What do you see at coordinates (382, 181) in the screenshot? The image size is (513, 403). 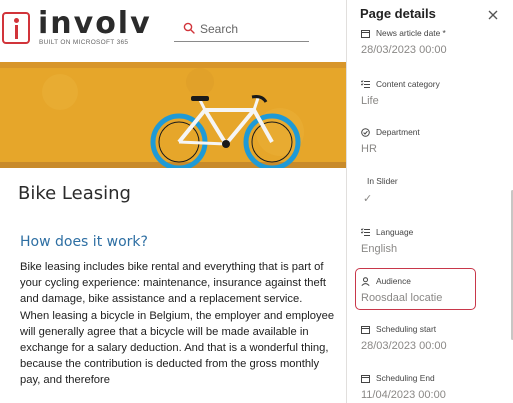 I see `field-label: In Slider` at bounding box center [382, 181].